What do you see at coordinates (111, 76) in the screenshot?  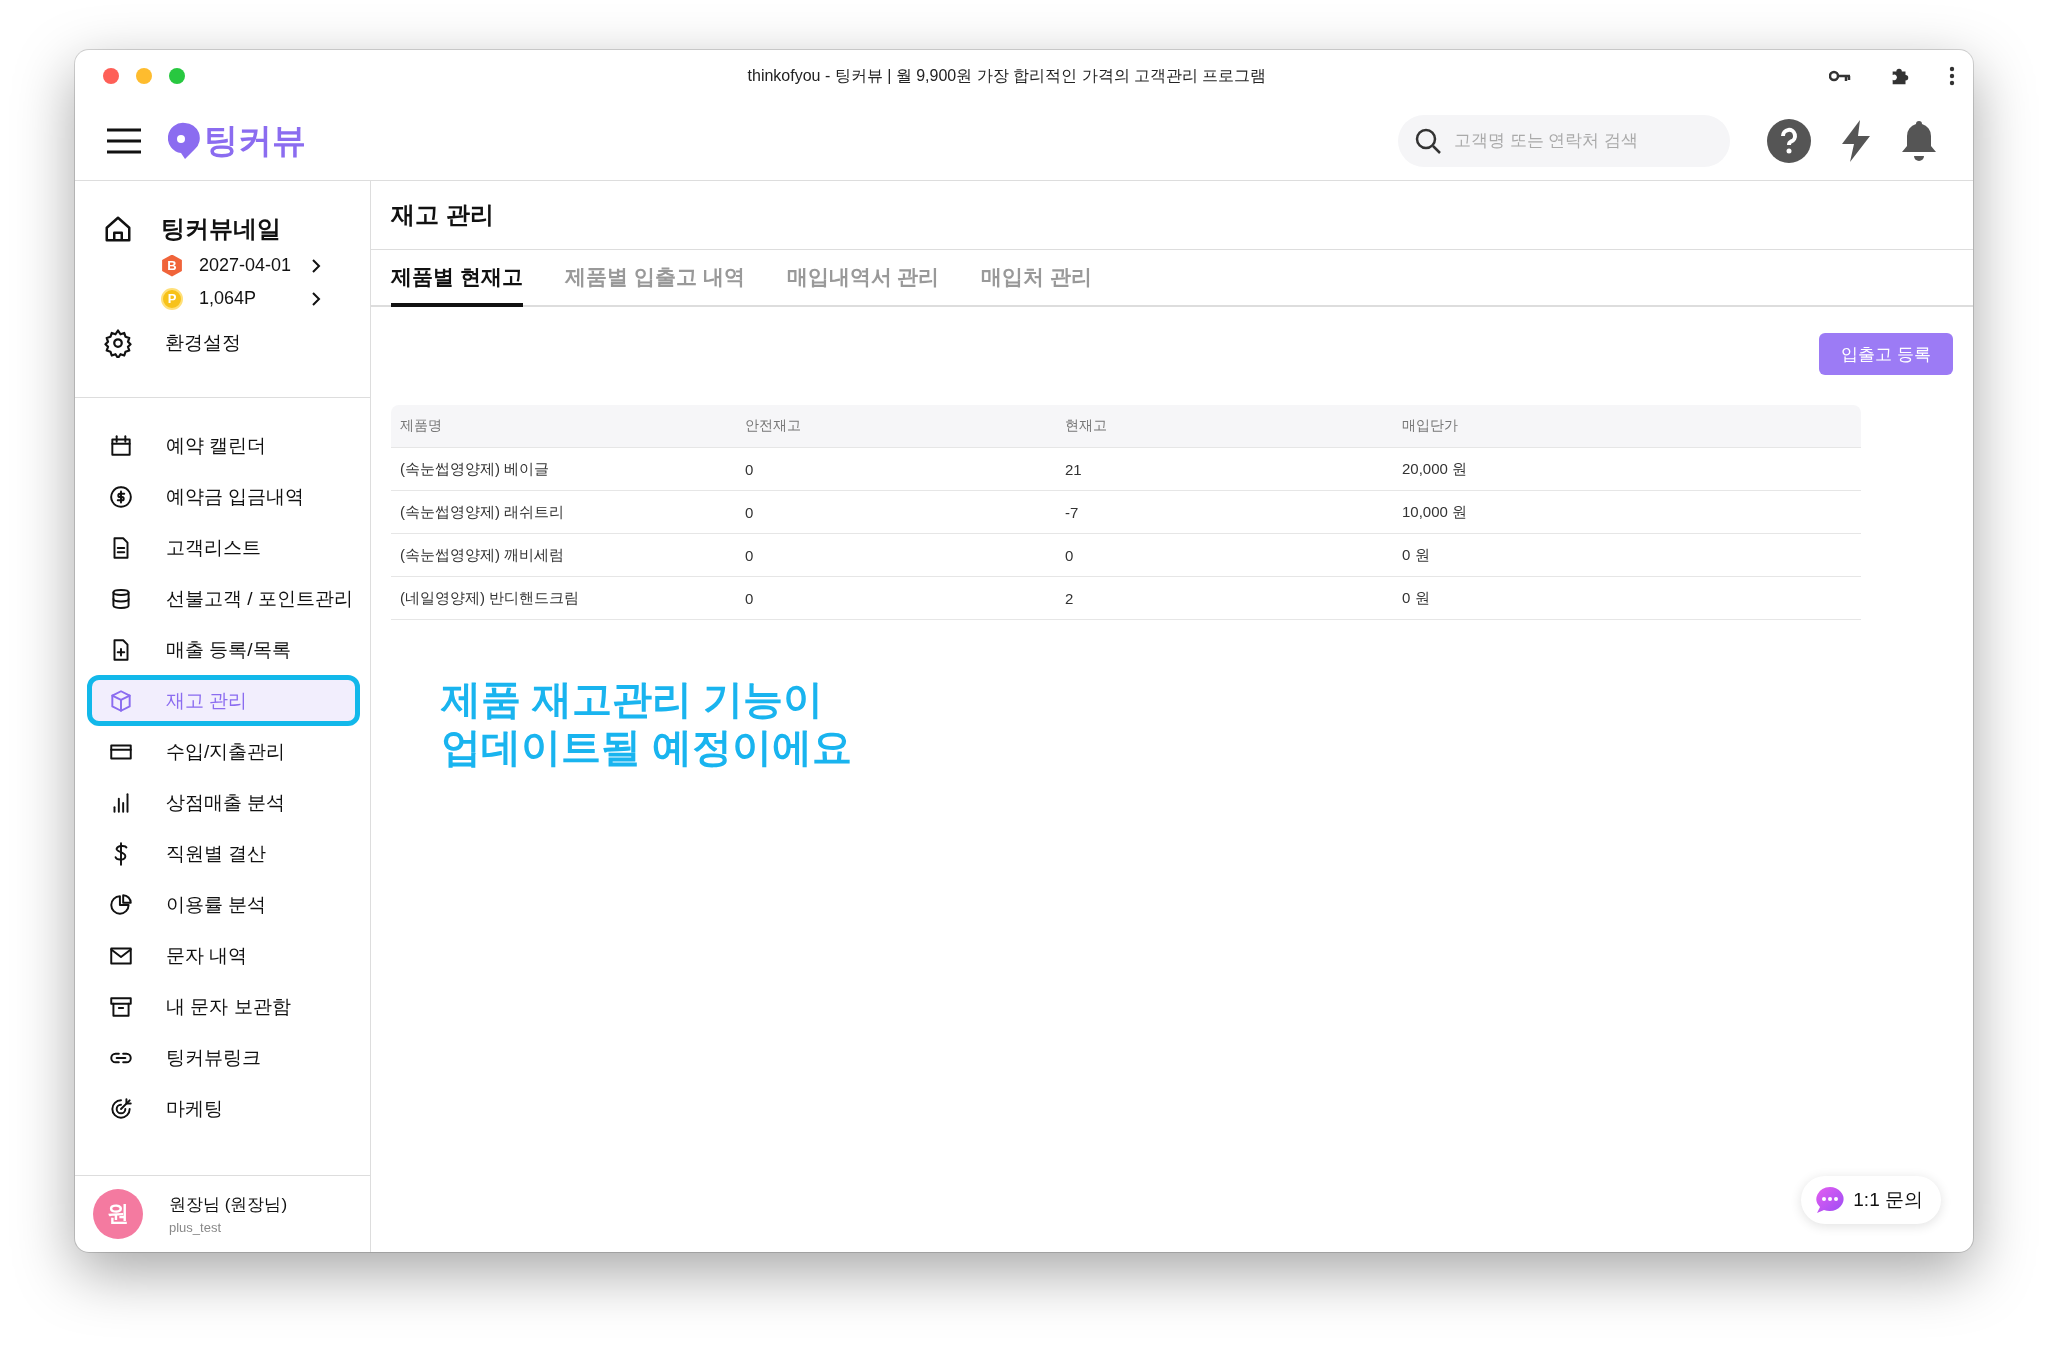 I see `close-window-button` at bounding box center [111, 76].